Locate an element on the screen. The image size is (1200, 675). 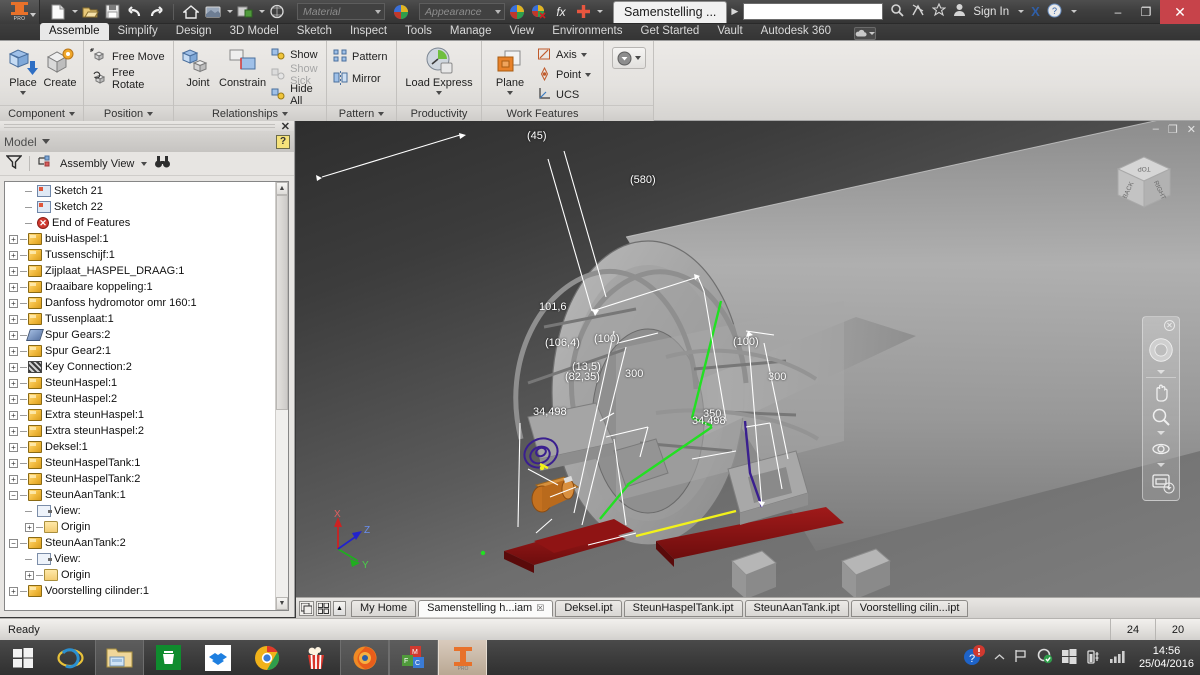
show-hidden-icons-icon is located at coordinates (999, 658).